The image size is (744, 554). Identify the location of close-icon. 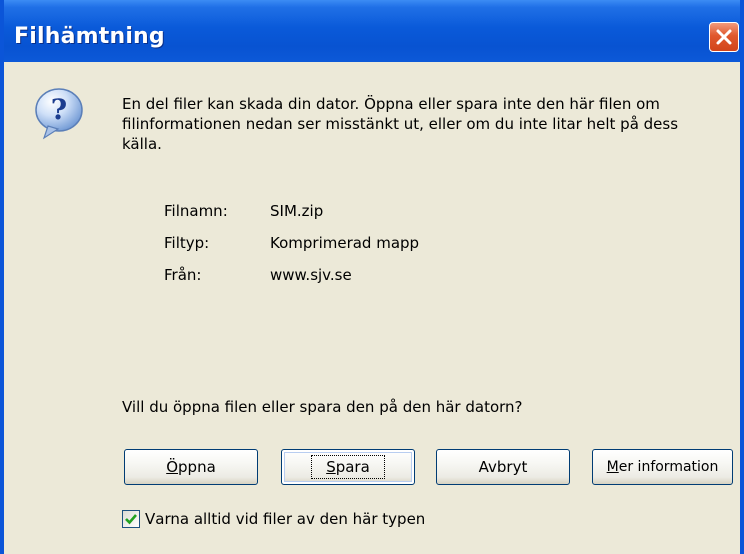
(724, 37).